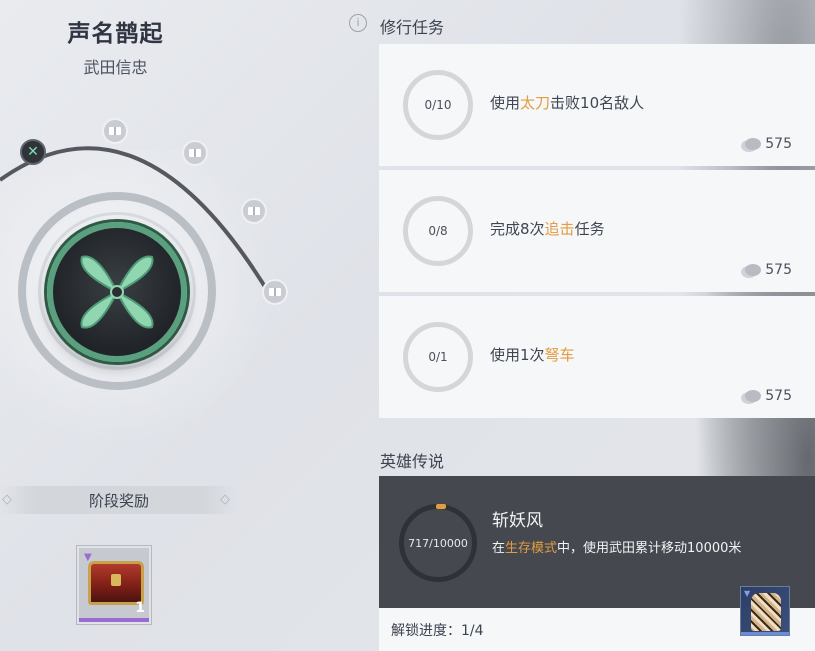 This screenshot has height=651, width=815. Describe the element at coordinates (547, 229) in the screenshot. I see `task-description: 完成8次追击任务` at that location.